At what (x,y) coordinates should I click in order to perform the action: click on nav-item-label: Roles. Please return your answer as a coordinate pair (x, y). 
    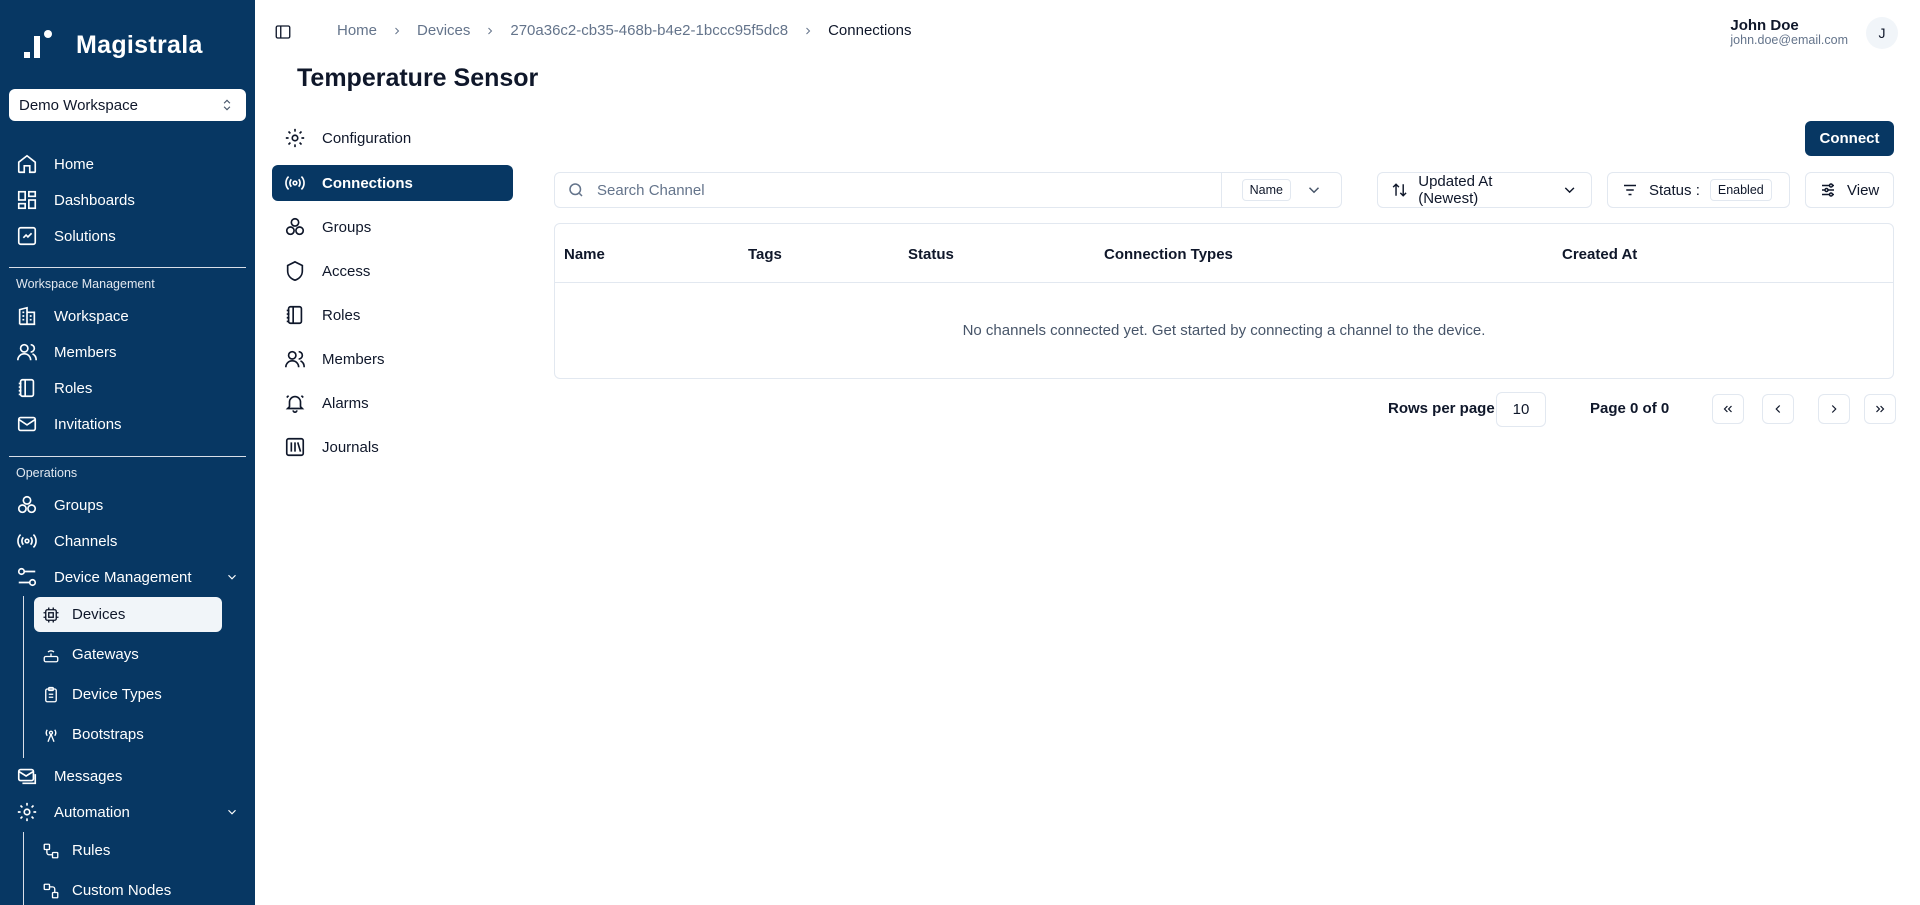
    Looking at the image, I should click on (73, 388).